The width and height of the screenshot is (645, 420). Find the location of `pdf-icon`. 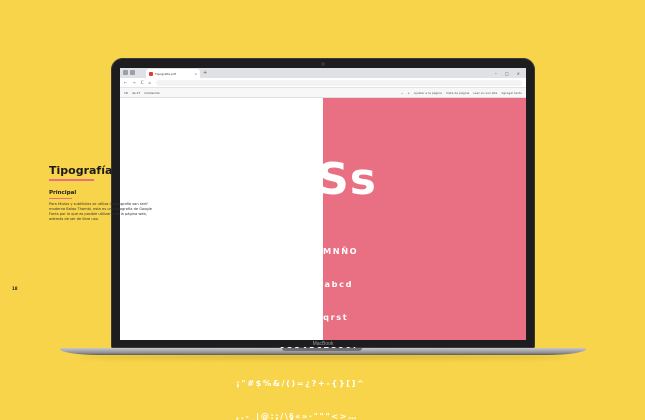

pdf-icon is located at coordinates (151, 73).